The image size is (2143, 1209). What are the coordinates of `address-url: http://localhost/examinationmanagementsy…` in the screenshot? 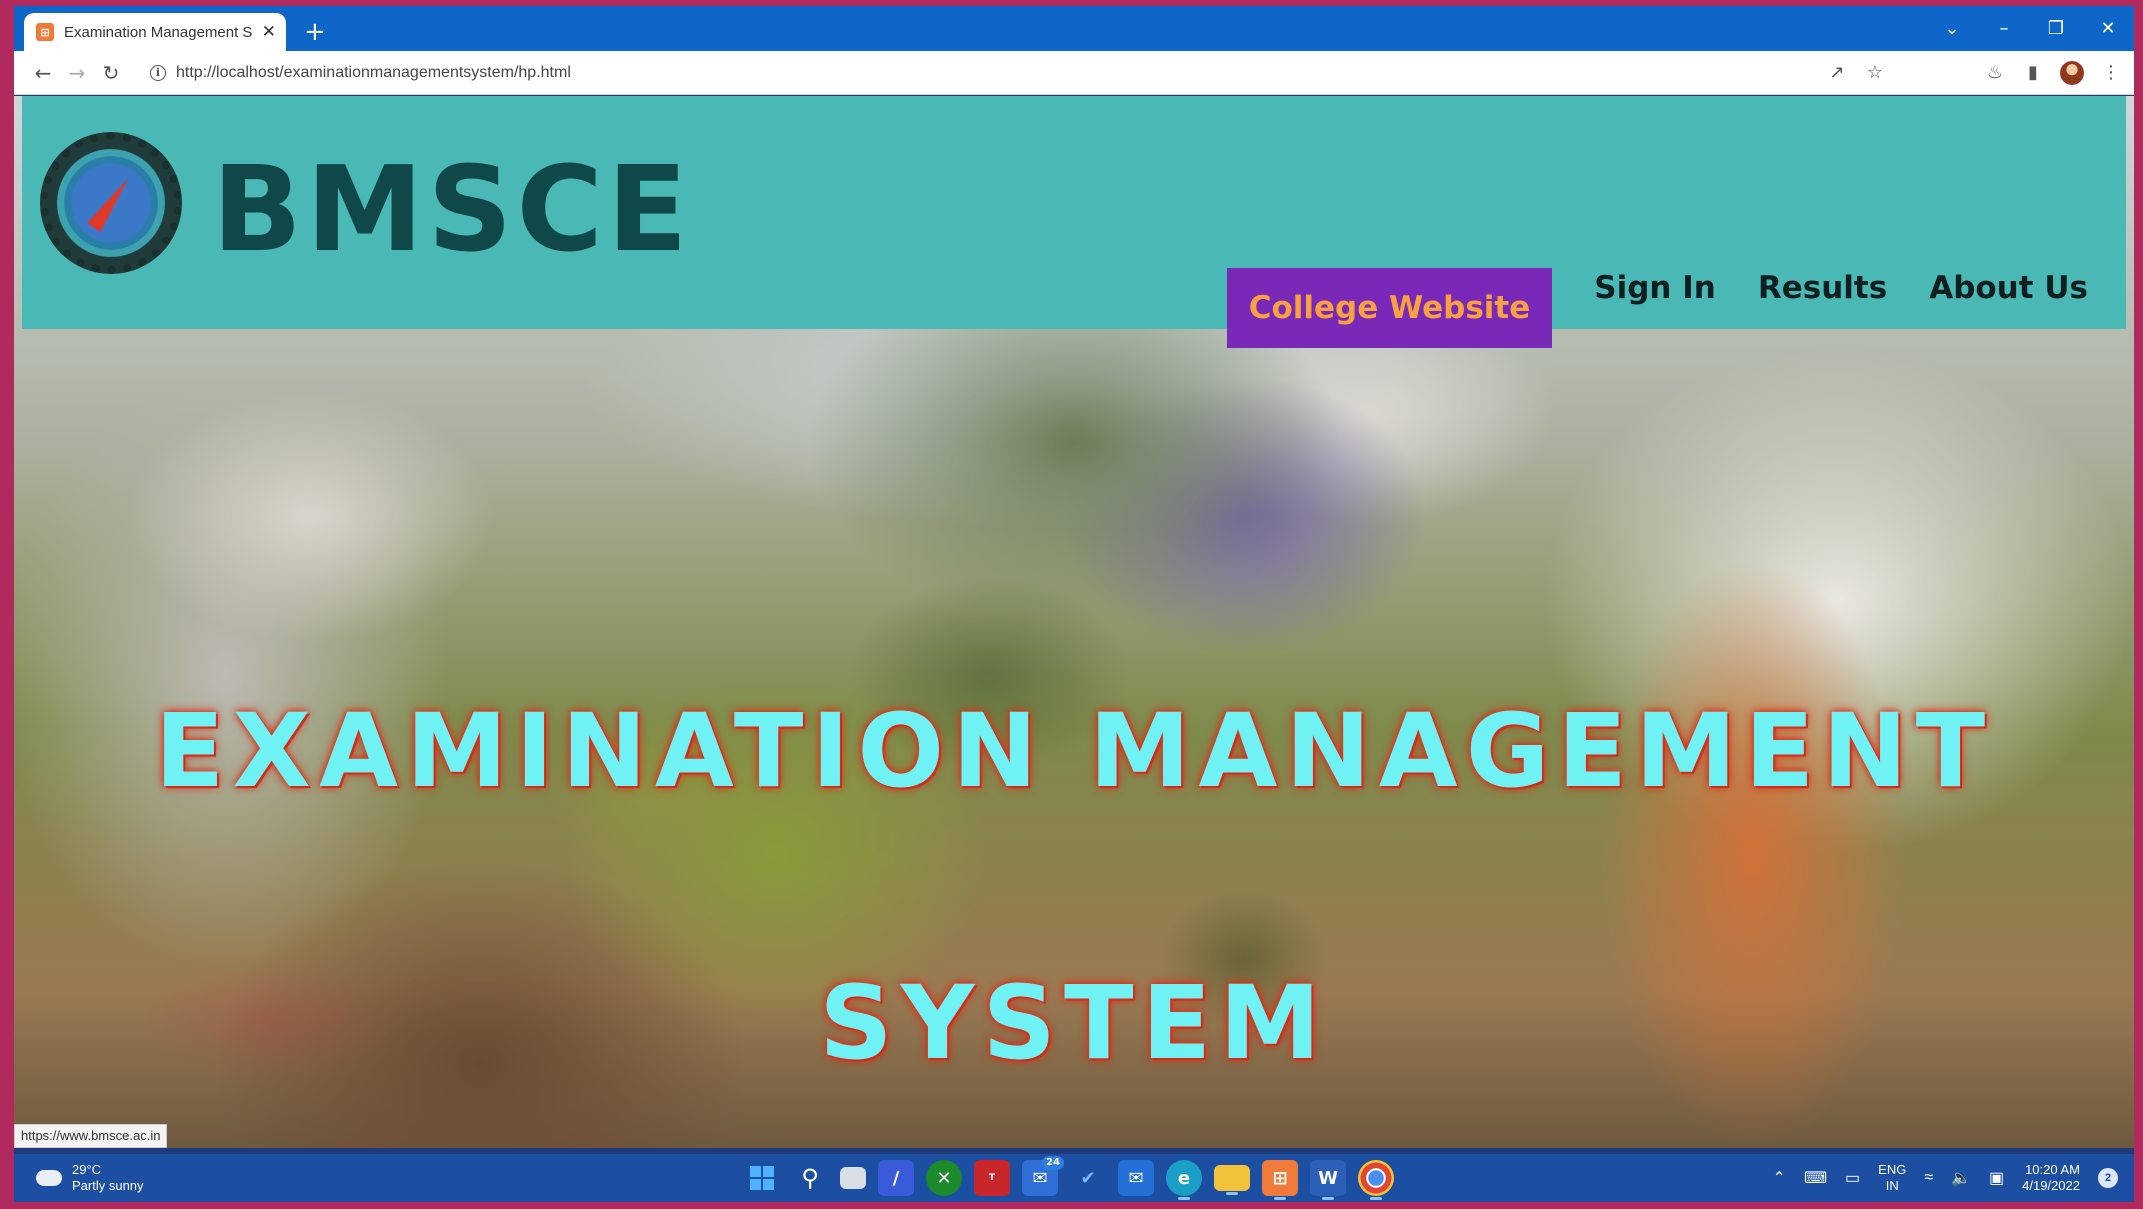 It's located at (373, 73).